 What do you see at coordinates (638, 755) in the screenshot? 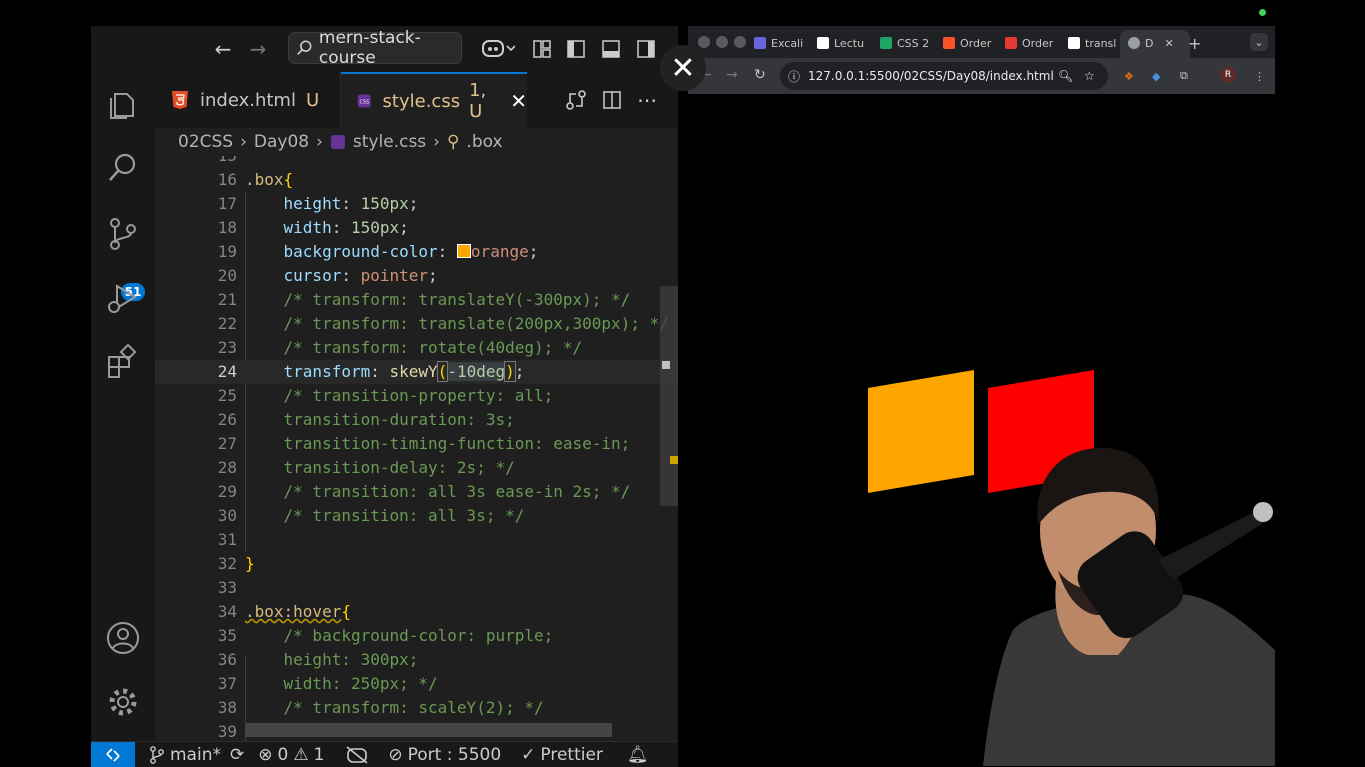
I see `notifications-bell-icon: 🔔︎` at bounding box center [638, 755].